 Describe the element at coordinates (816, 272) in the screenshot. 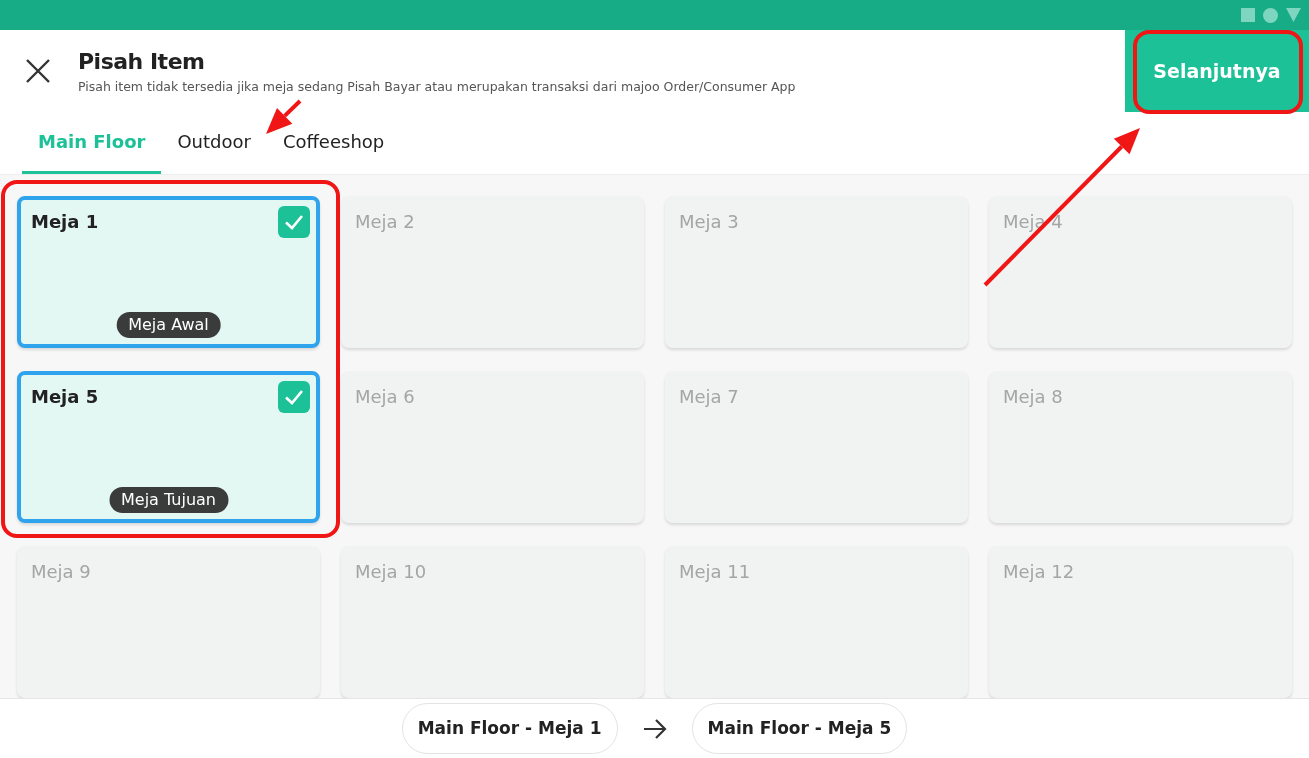

I see `table-card: Meja 3` at that location.